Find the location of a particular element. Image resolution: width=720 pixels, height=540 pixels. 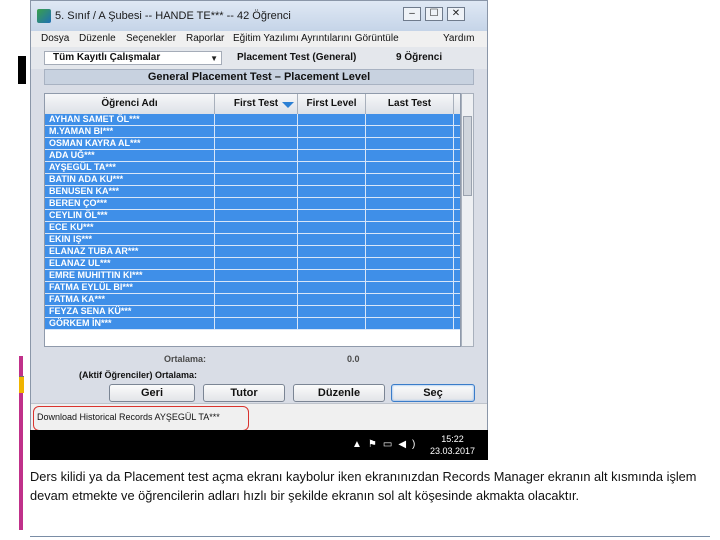

table-row: ECE KU*** is located at coordinates (252, 228).